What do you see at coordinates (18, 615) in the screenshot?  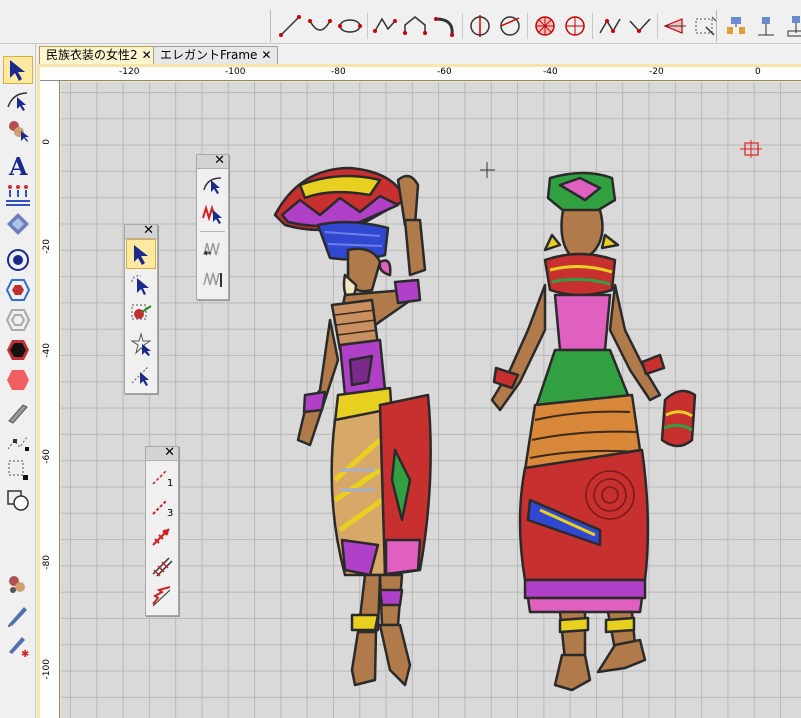 I see `pen-tool-icon` at bounding box center [18, 615].